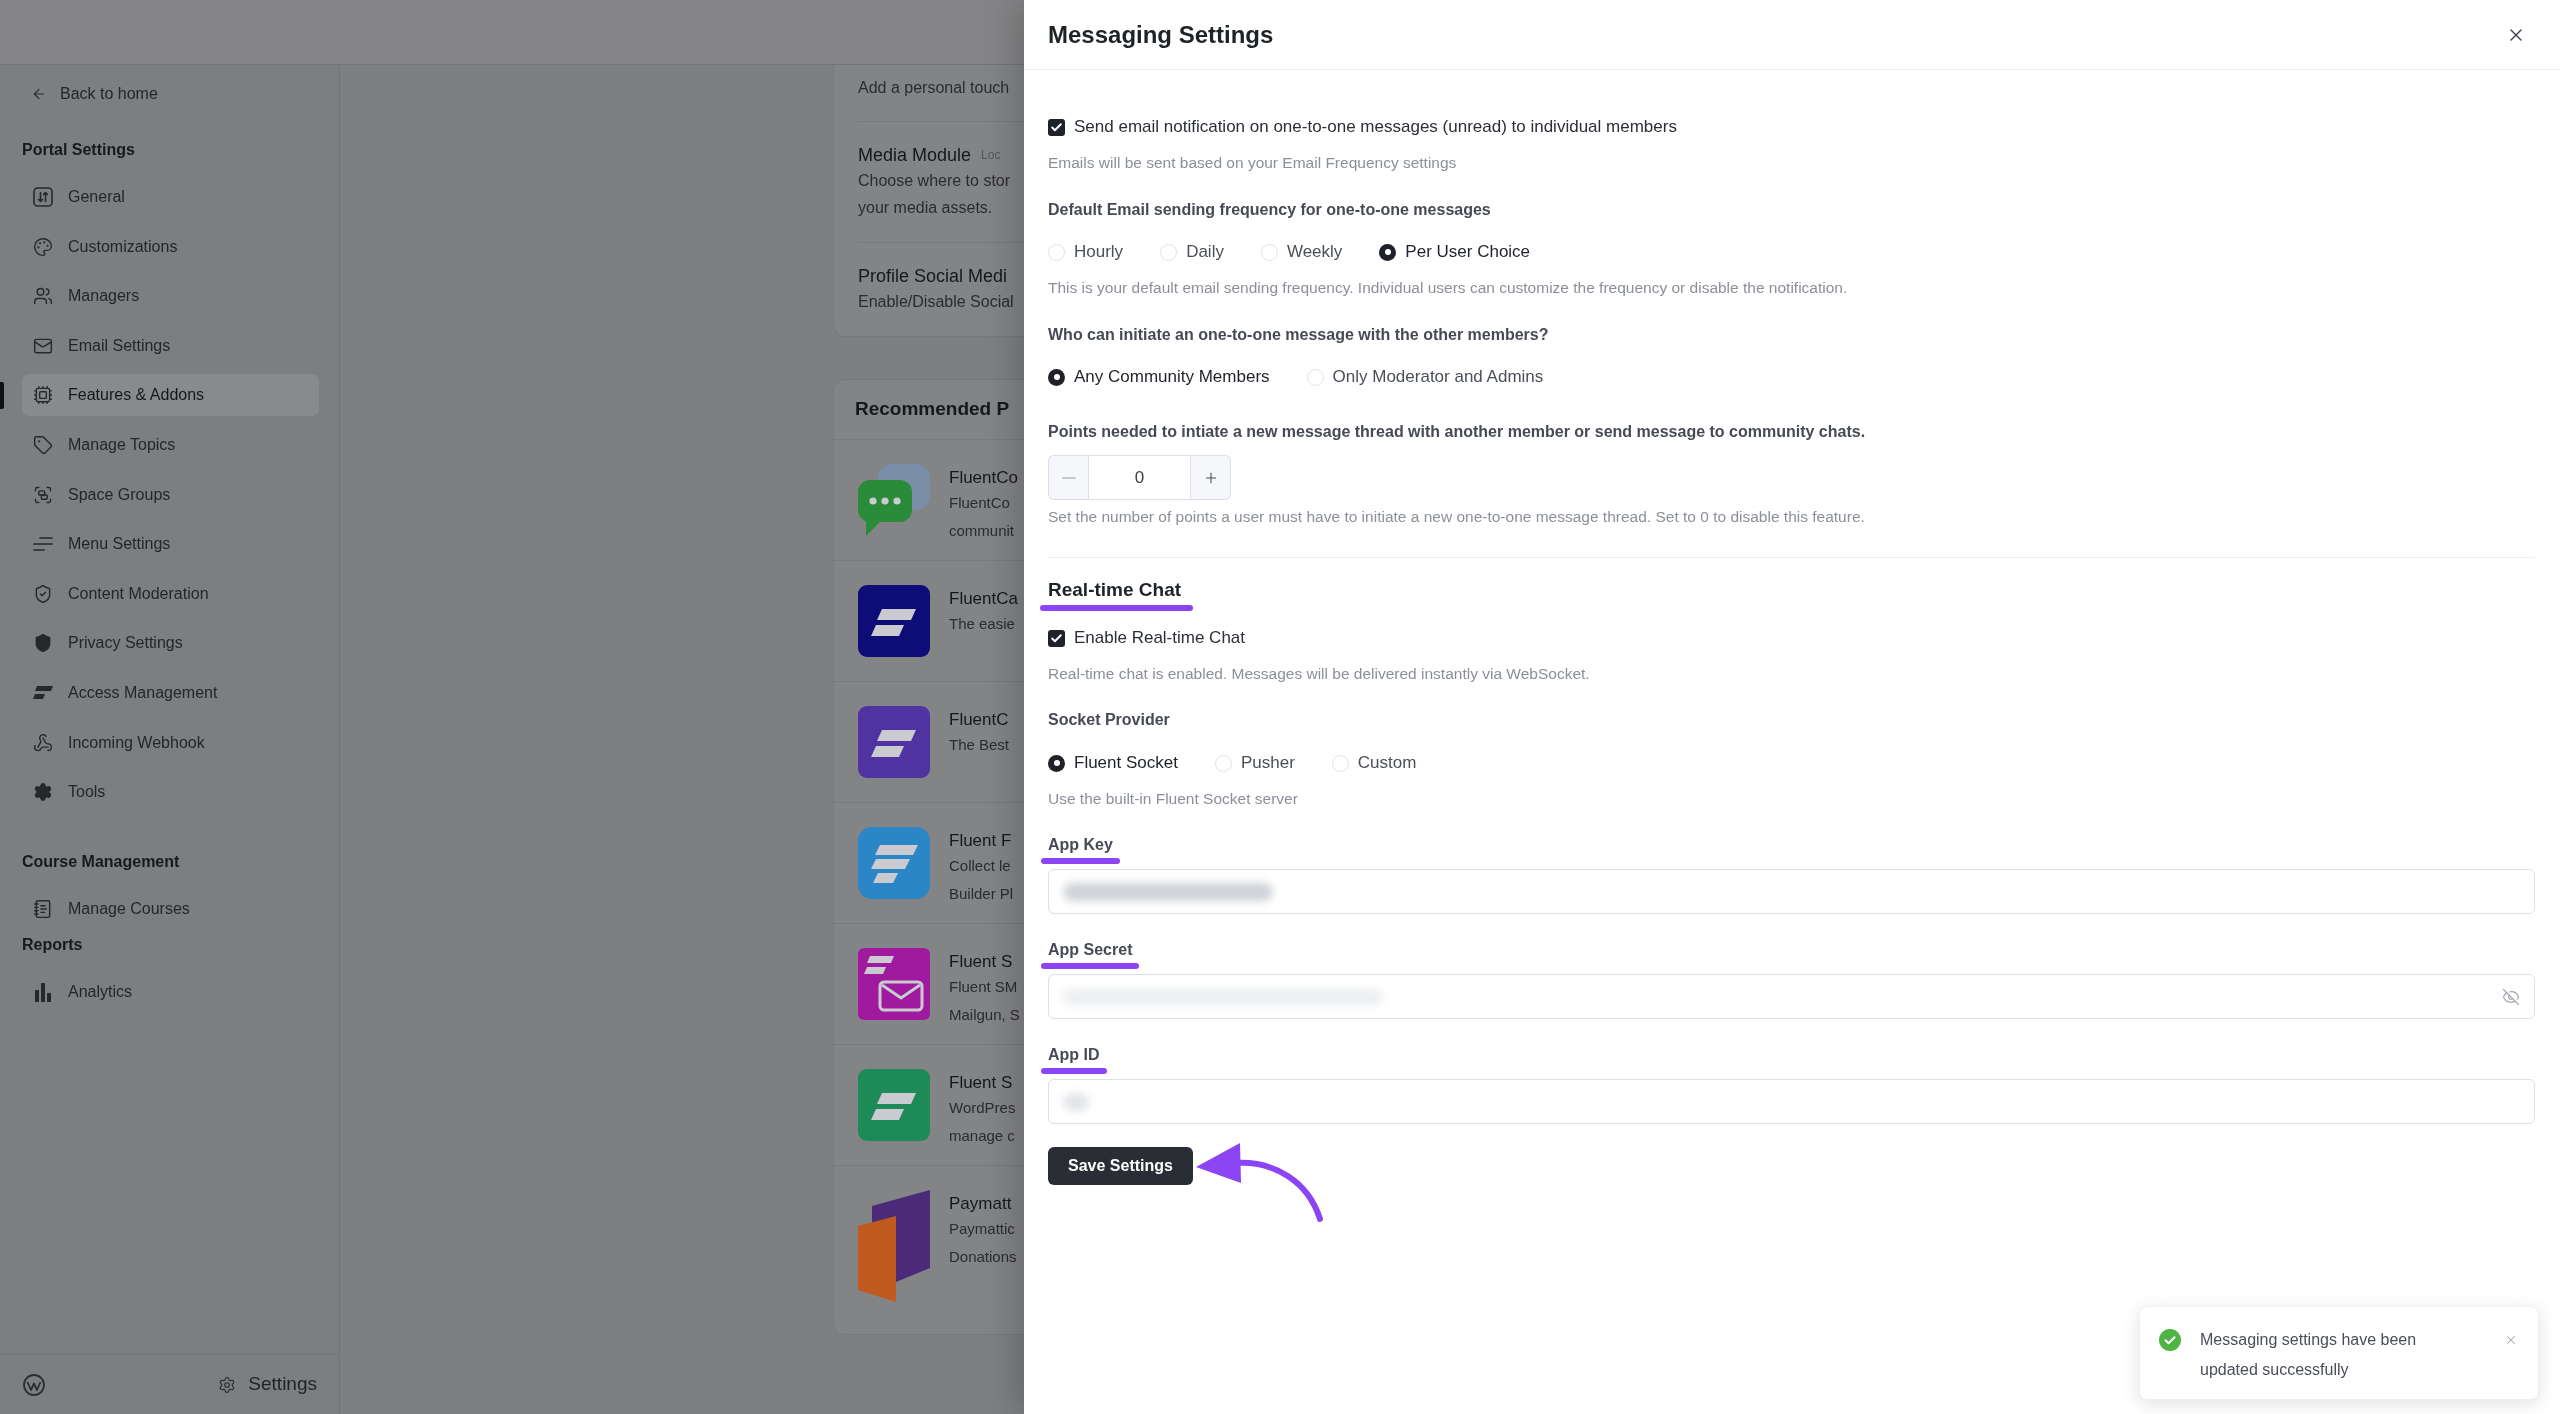 This screenshot has height=1414, width=2560. What do you see at coordinates (1269, 210) in the screenshot?
I see `field-label: Default Email sending frequency for one-to-one messages` at bounding box center [1269, 210].